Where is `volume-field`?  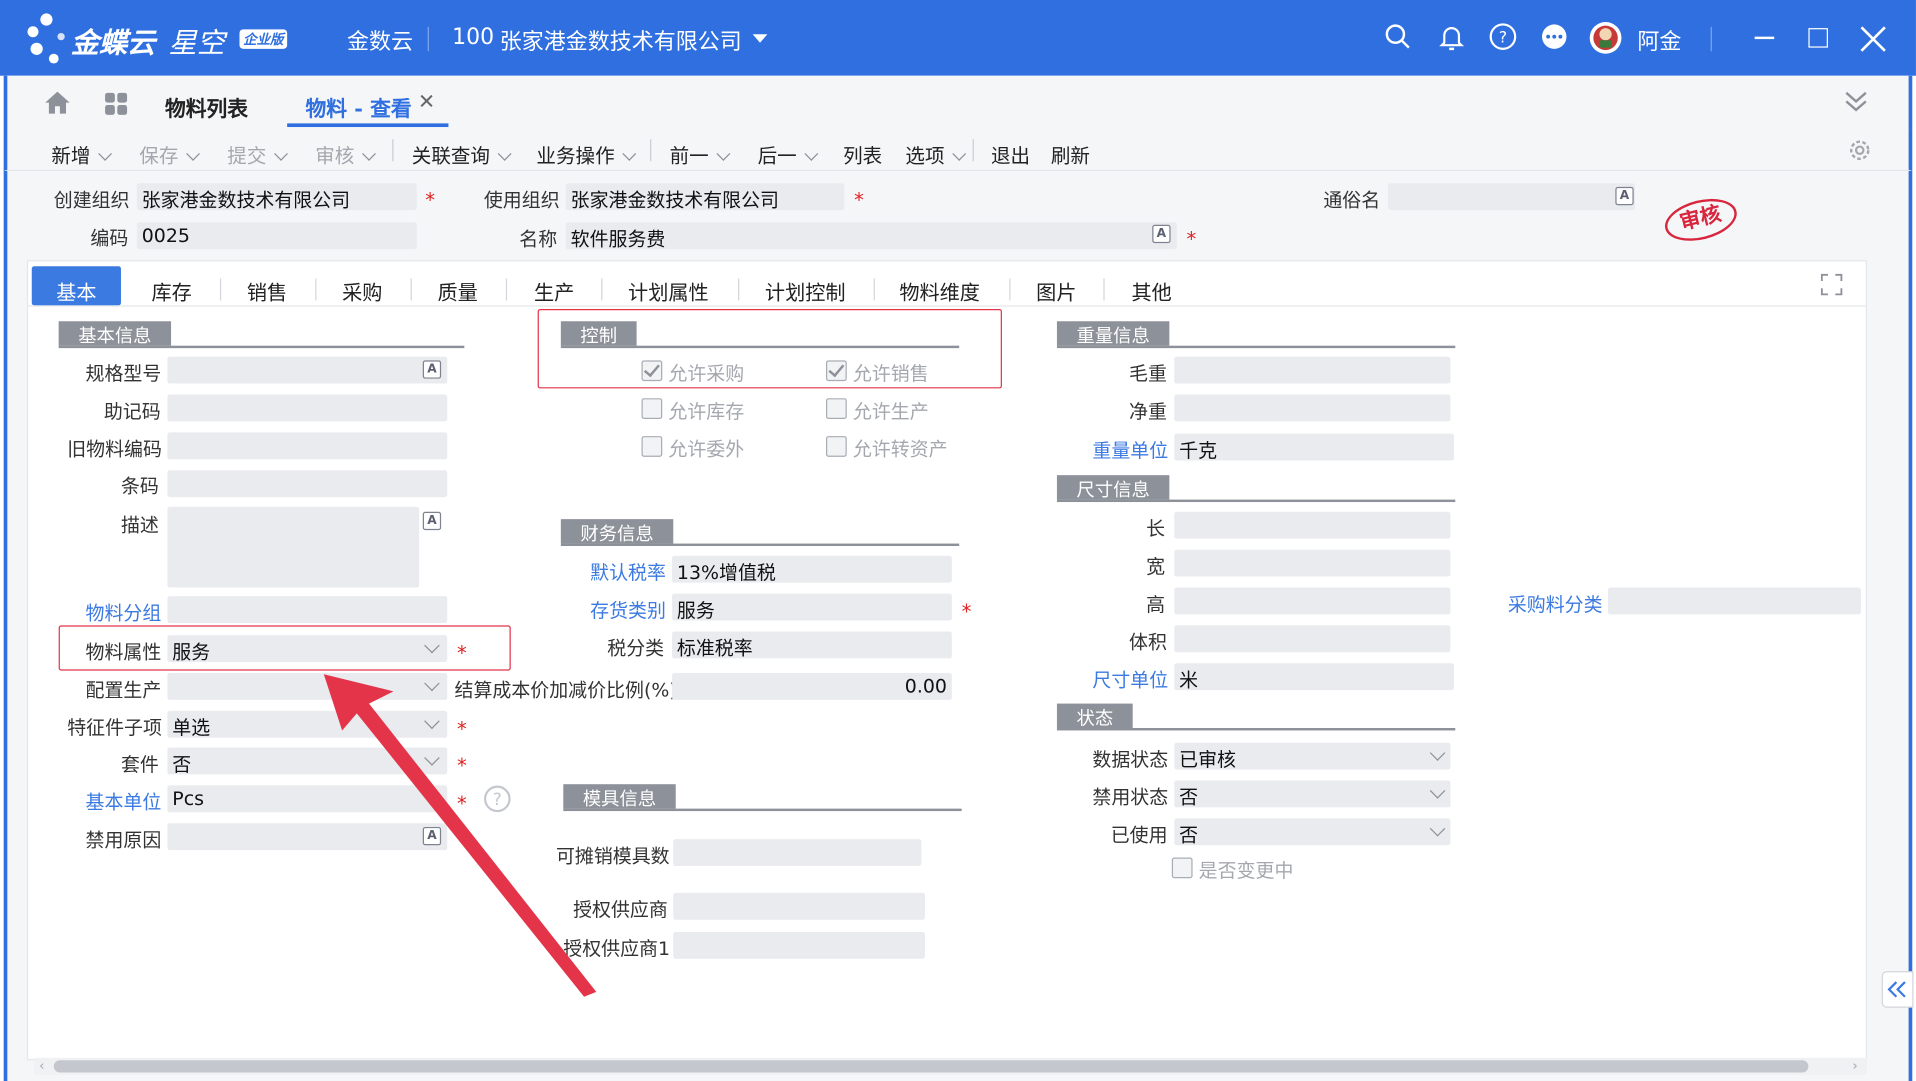 volume-field is located at coordinates (1312, 639).